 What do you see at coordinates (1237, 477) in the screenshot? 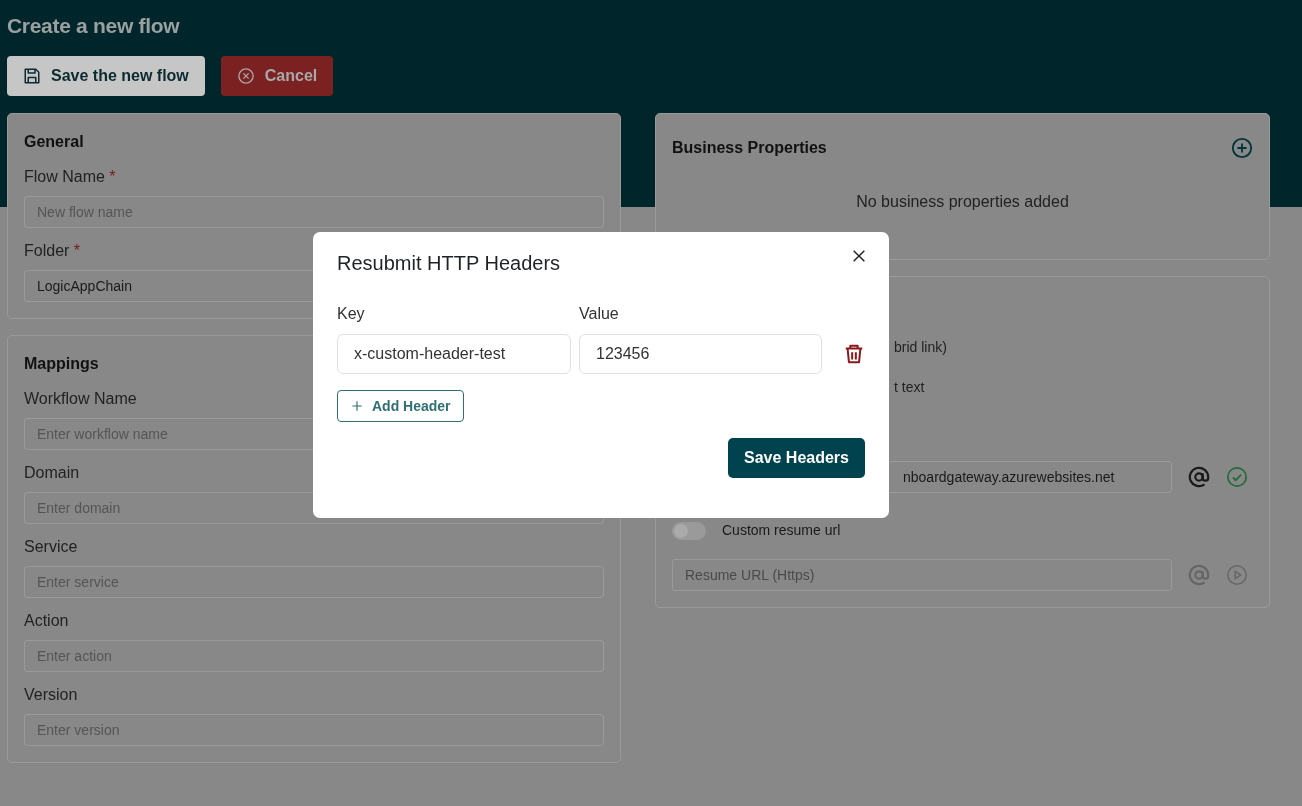
I see `check-icon` at bounding box center [1237, 477].